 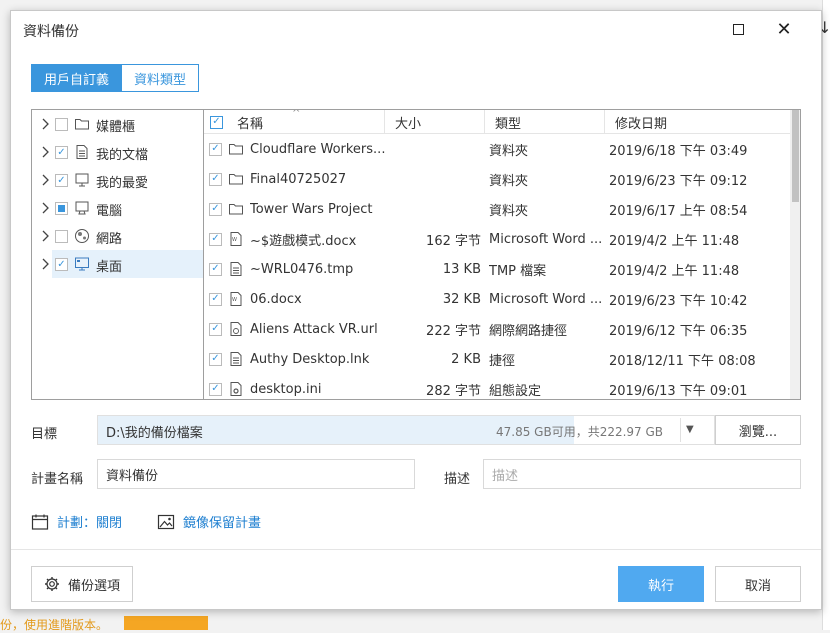 What do you see at coordinates (497, 386) in the screenshot?
I see `table-row: ✓ desktop.ini 282 字节 組態設定 2019/6/13 下午 09:01` at bounding box center [497, 386].